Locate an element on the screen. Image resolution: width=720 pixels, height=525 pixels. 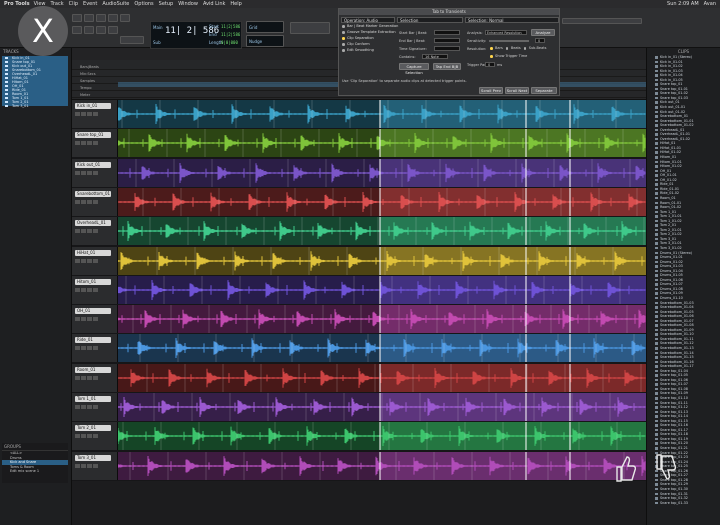
start-value: 11|2|586 is located at coordinates (230, 26).